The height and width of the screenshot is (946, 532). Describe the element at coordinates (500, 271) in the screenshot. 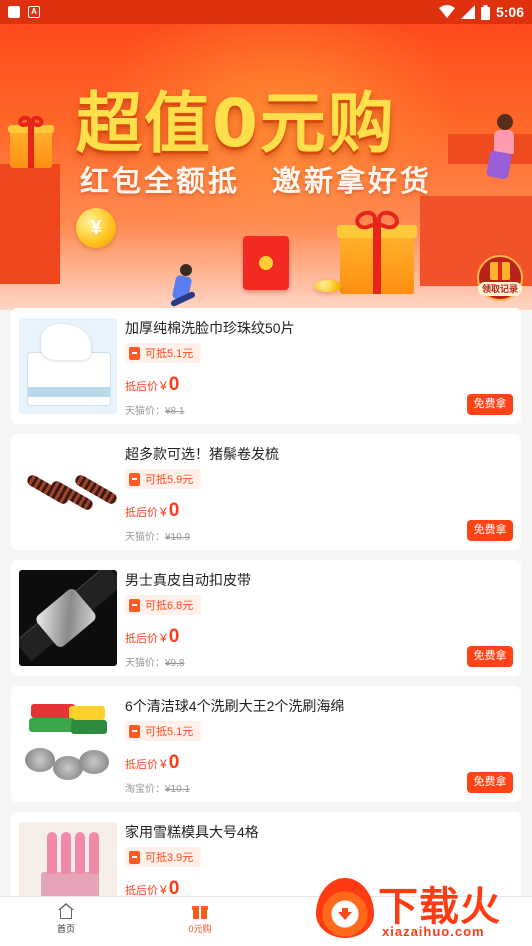

I see `records-gift-icon` at that location.